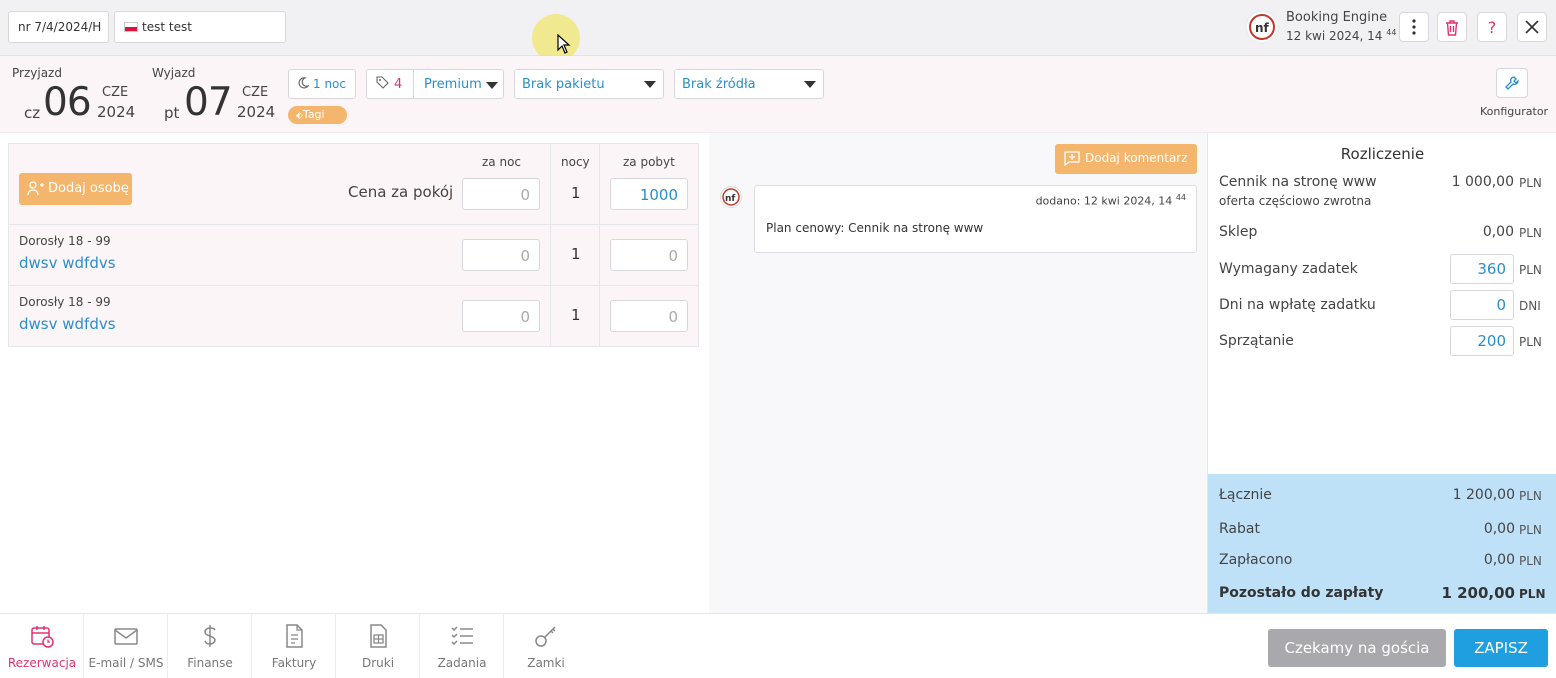  I want to click on guest-name-field: test test, so click(200, 27).